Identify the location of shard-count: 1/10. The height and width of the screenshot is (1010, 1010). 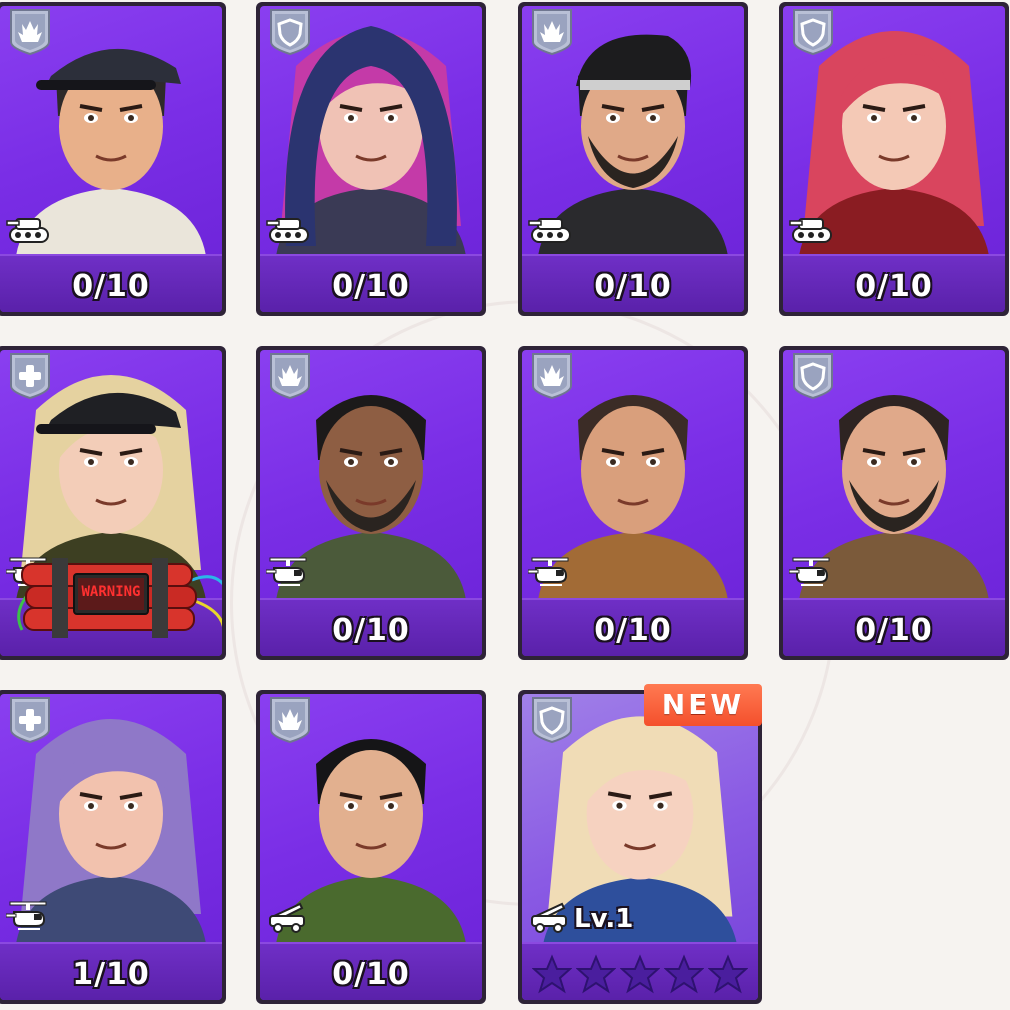
(111, 974).